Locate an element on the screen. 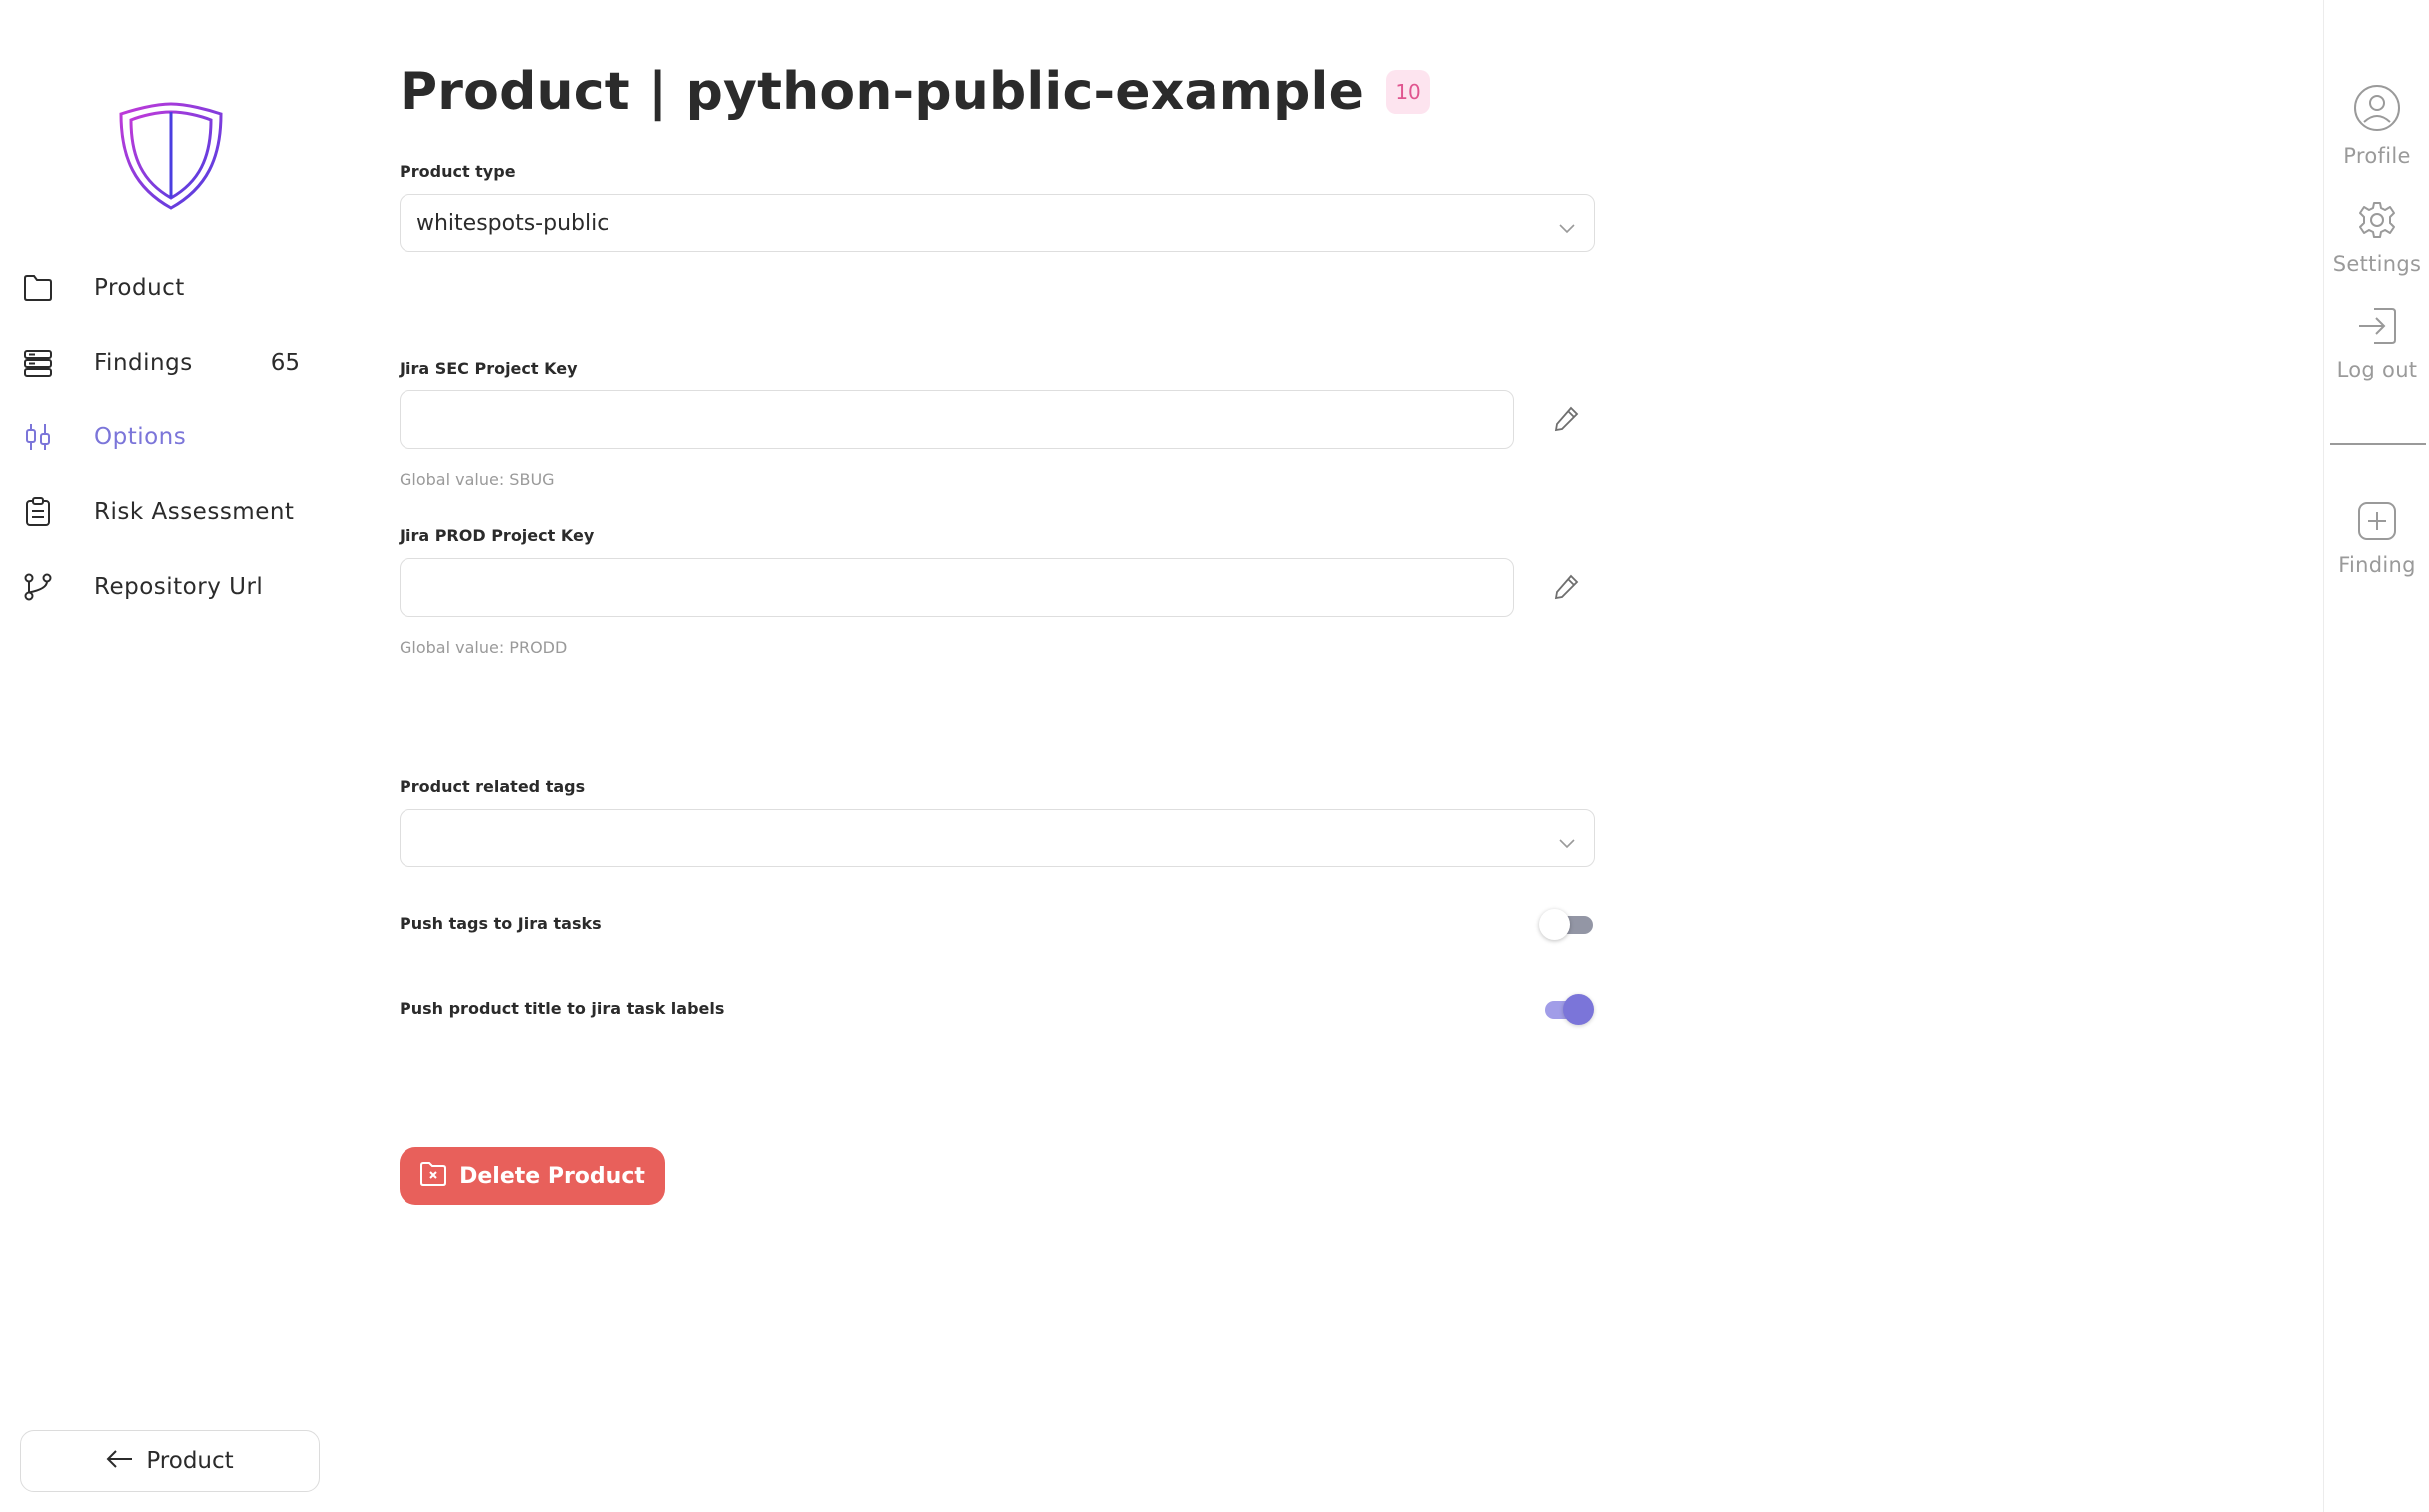 The image size is (2429, 1512). jira-prod-label: Jira PROD Project Key is located at coordinates (497, 535).